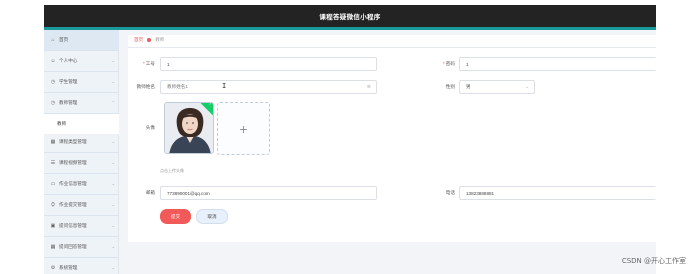 The width and height of the screenshot is (690, 274). Describe the element at coordinates (73, 183) in the screenshot. I see `sidebar-item-label: 作业信息管理` at that location.